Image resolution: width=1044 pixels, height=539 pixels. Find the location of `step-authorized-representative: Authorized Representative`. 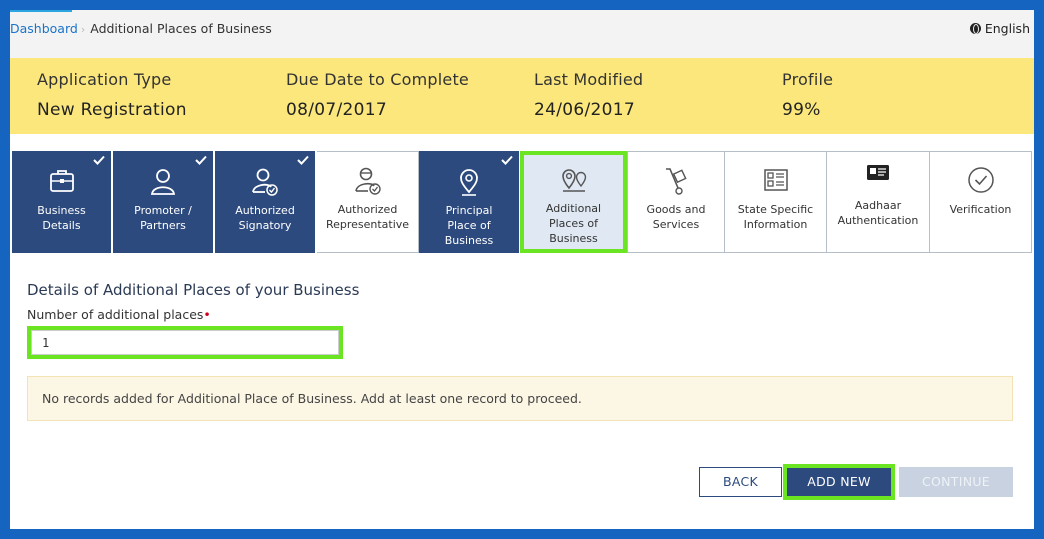

step-authorized-representative: Authorized Representative is located at coordinates (368, 202).